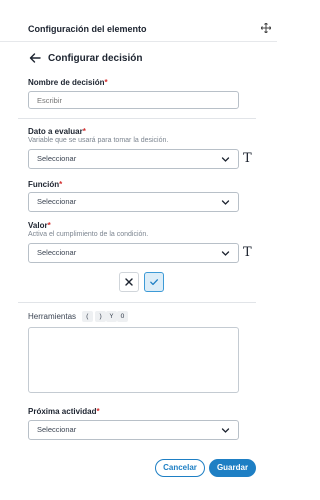 The image size is (320, 500). I want to click on tool-chip-and: Y, so click(111, 316).